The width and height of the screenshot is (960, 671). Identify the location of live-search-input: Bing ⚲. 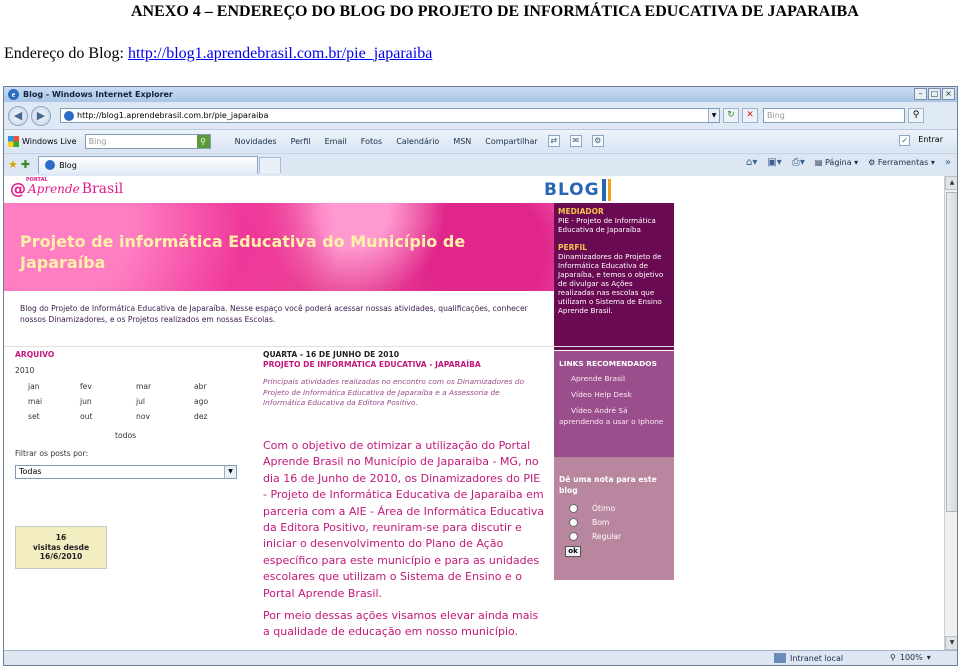
(147, 141).